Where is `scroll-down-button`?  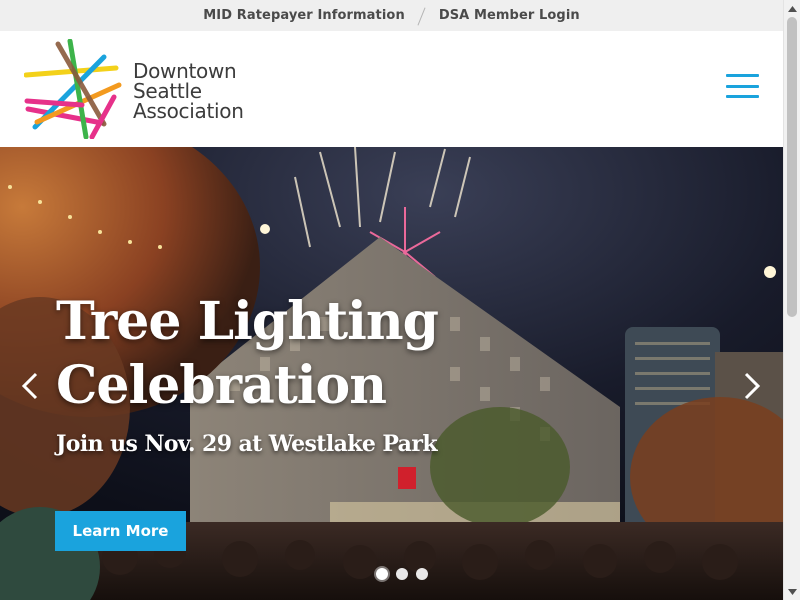 scroll-down-button is located at coordinates (792, 591).